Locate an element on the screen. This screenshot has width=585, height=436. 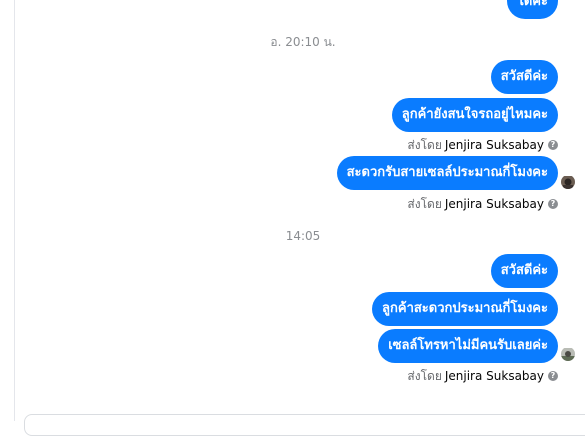
message-bubble: ลูกค้าสะดวกประมาณกี่โมงคะ is located at coordinates (465, 309).